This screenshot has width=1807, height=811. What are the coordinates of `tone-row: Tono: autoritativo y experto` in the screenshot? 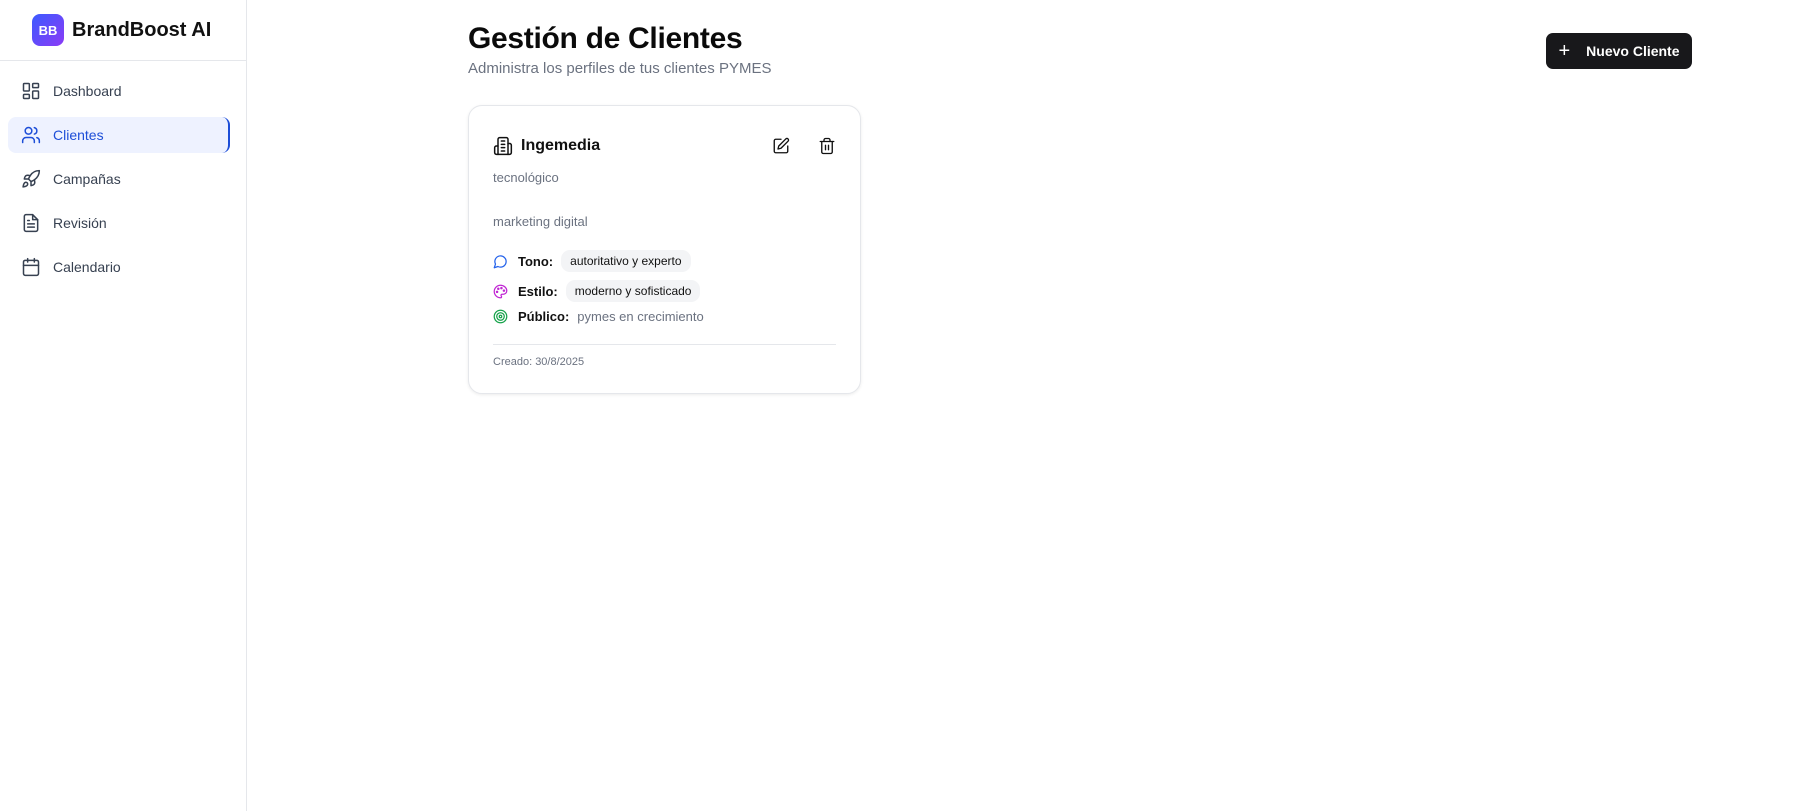 It's located at (592, 261).